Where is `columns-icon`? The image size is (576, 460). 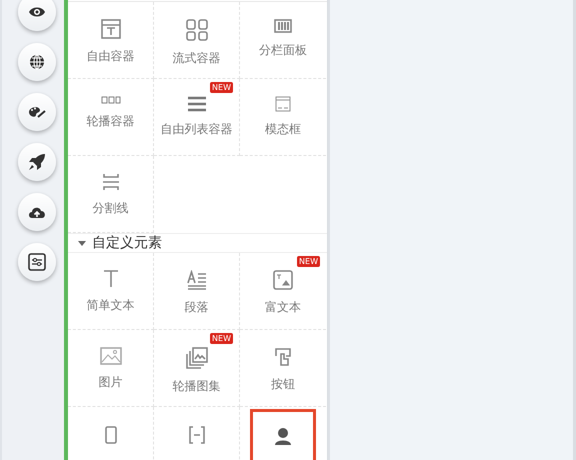 columns-icon is located at coordinates (283, 26).